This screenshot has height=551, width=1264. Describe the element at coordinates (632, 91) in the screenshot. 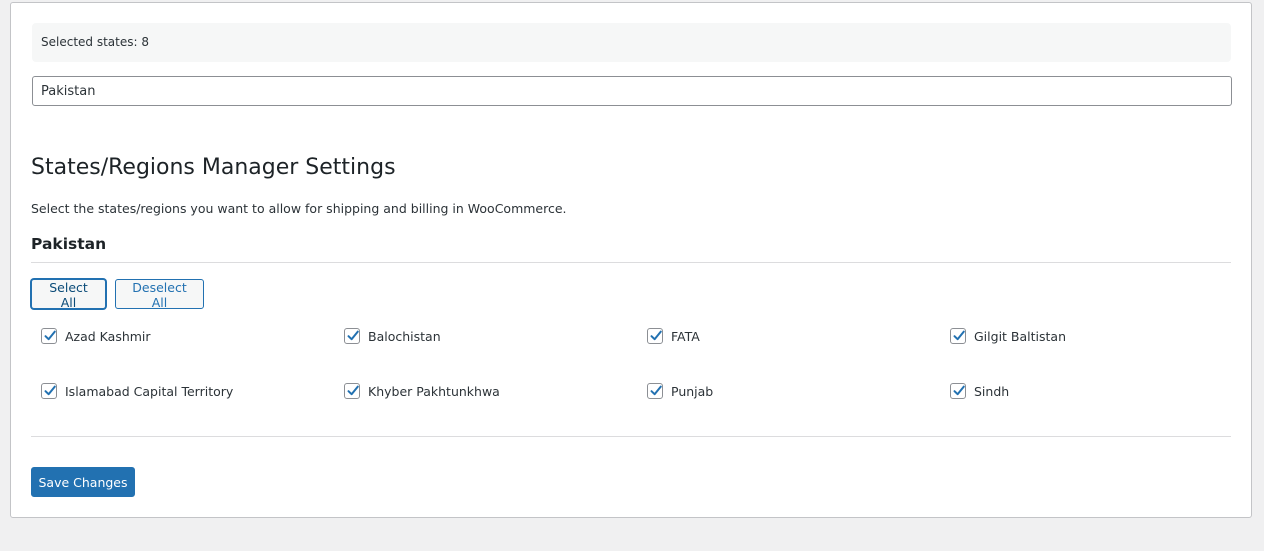

I see `country-input` at that location.